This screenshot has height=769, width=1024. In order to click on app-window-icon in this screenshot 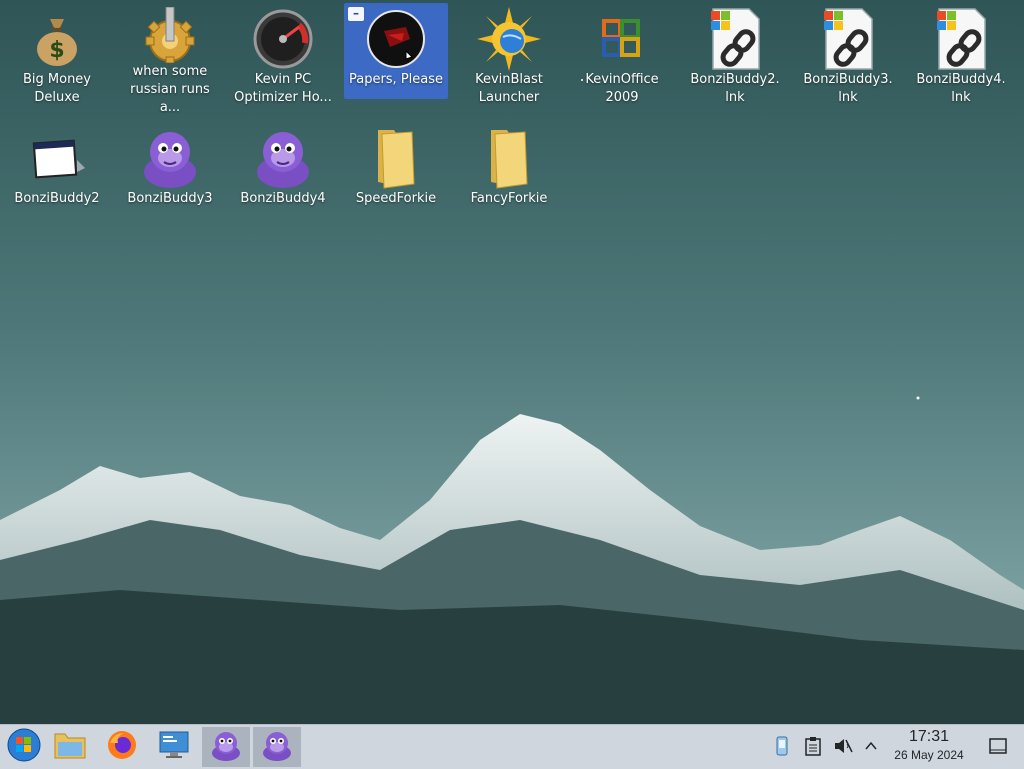, I will do `click(57, 158)`.